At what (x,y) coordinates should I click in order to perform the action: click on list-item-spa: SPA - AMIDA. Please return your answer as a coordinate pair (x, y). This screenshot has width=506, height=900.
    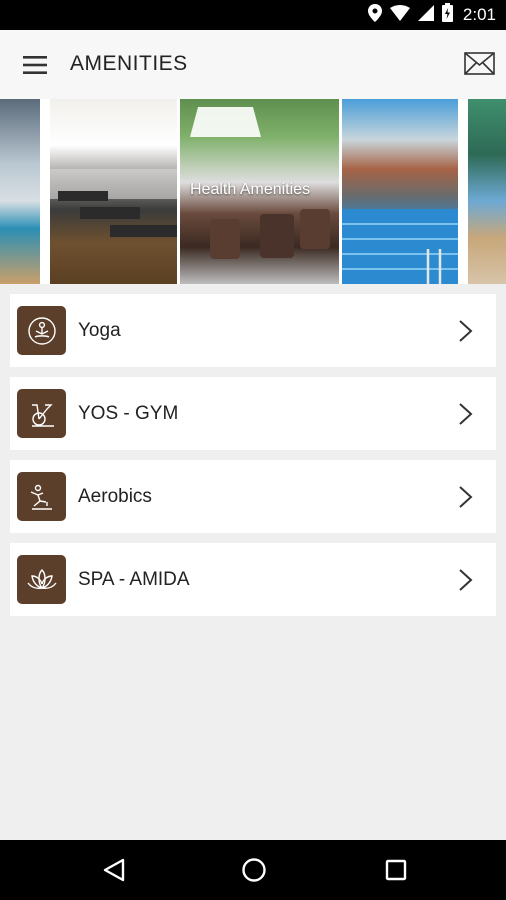
    Looking at the image, I should click on (253, 579).